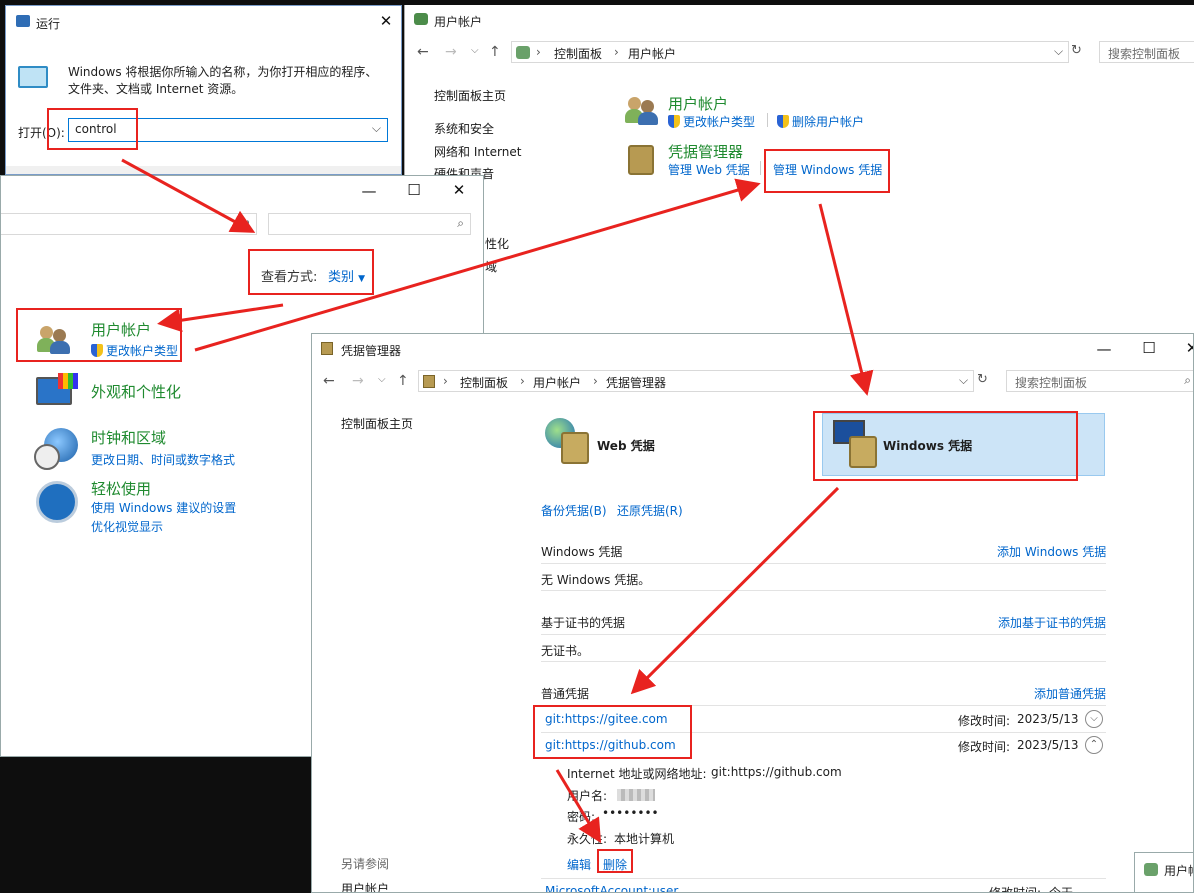  Describe the element at coordinates (820, 121) in the screenshot. I see `delete-user-account-link: 删除用户帐户` at that location.